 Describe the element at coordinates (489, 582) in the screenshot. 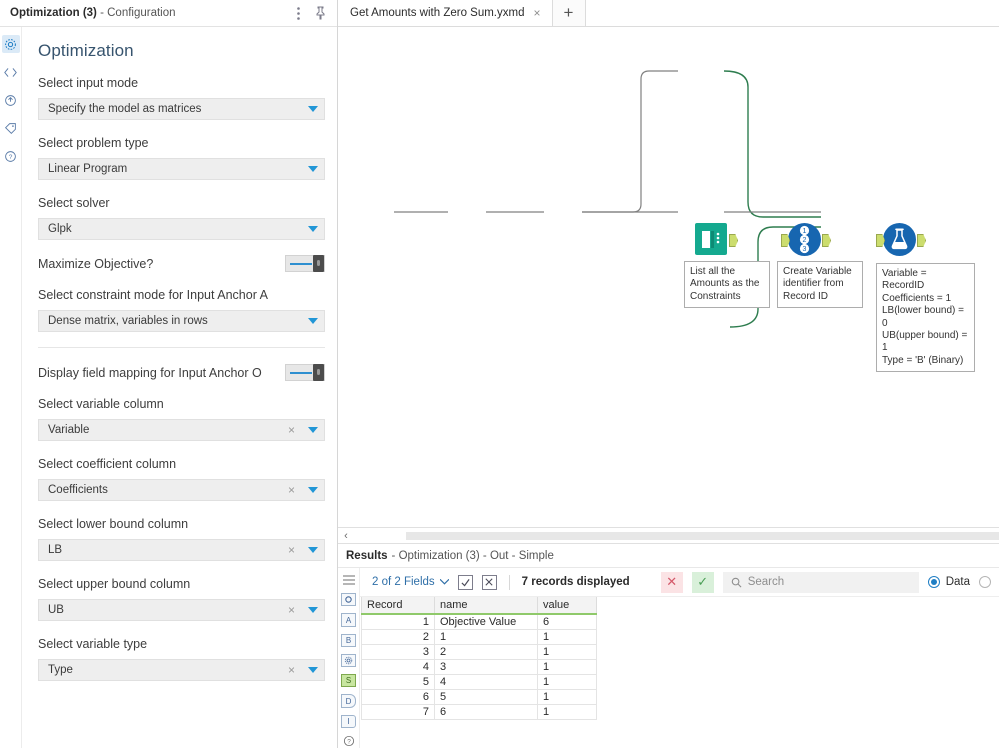

I see `clear-fields-button` at that location.